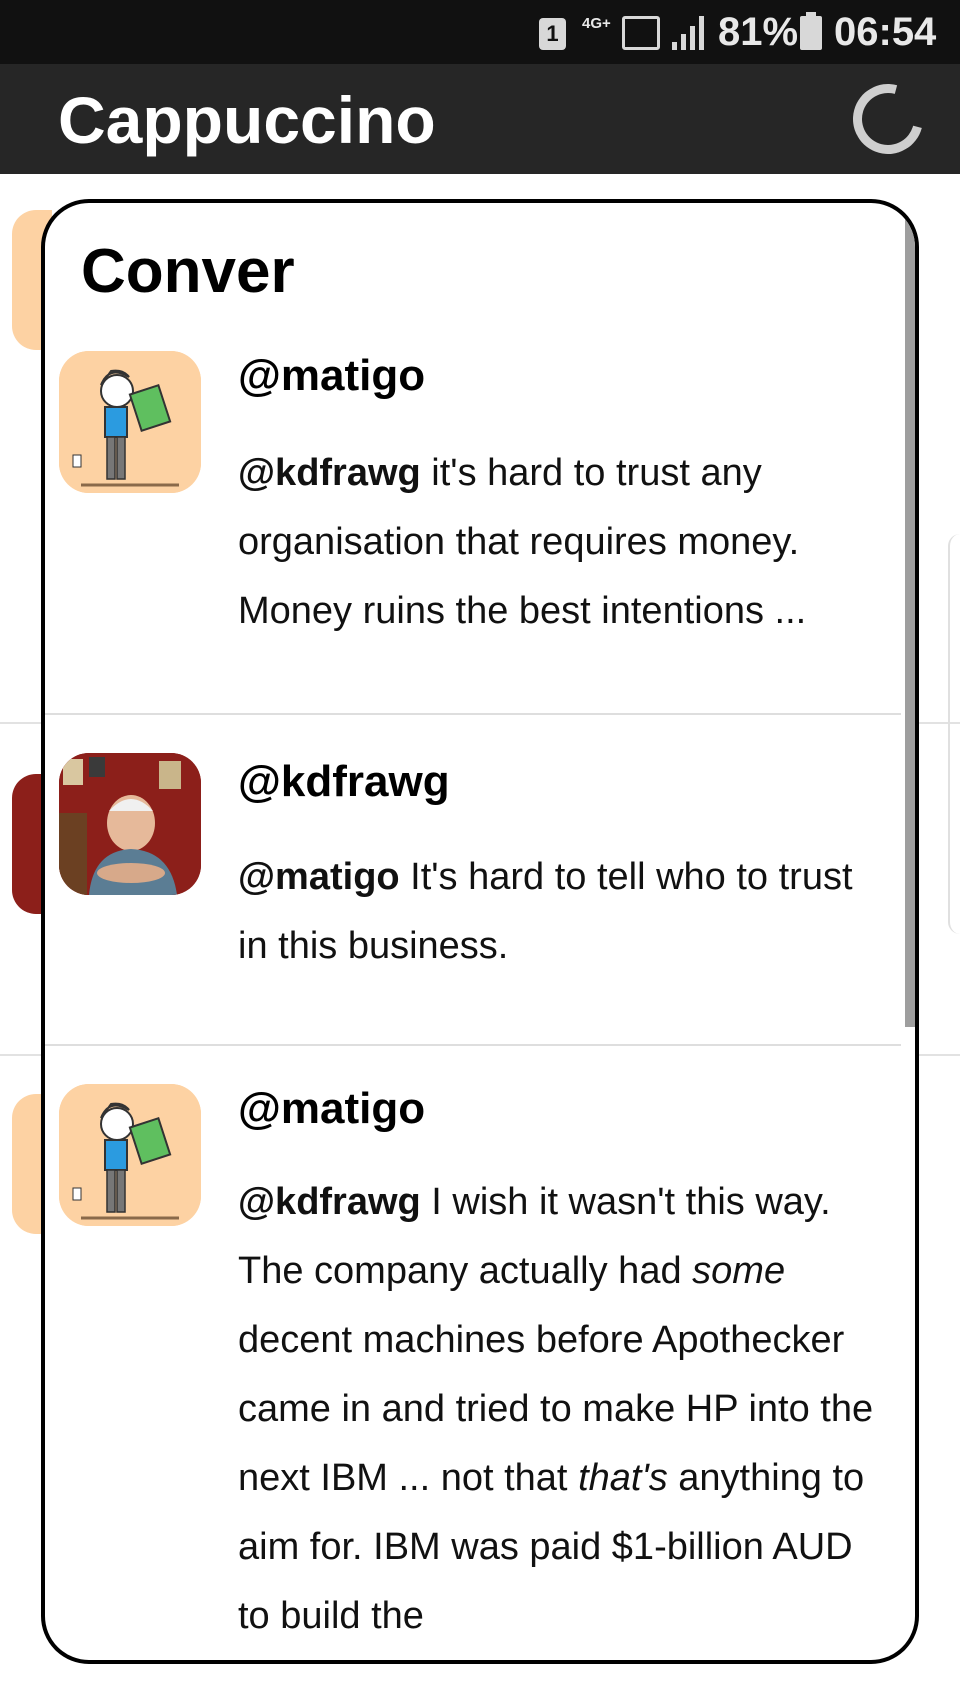 The image size is (960, 1706). I want to click on post-emphasis: some, so click(739, 1271).